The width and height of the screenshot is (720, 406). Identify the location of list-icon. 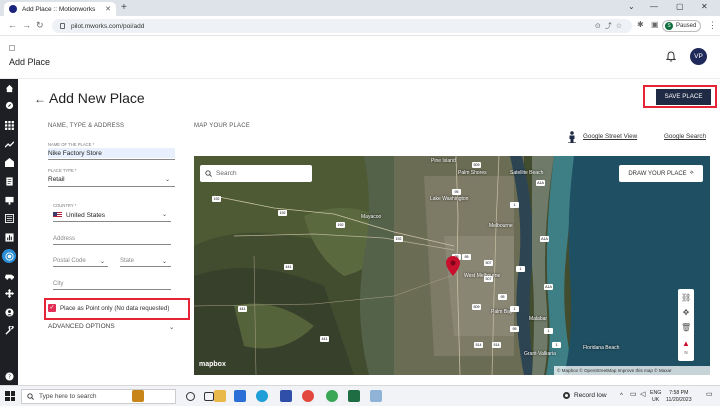
(9, 218).